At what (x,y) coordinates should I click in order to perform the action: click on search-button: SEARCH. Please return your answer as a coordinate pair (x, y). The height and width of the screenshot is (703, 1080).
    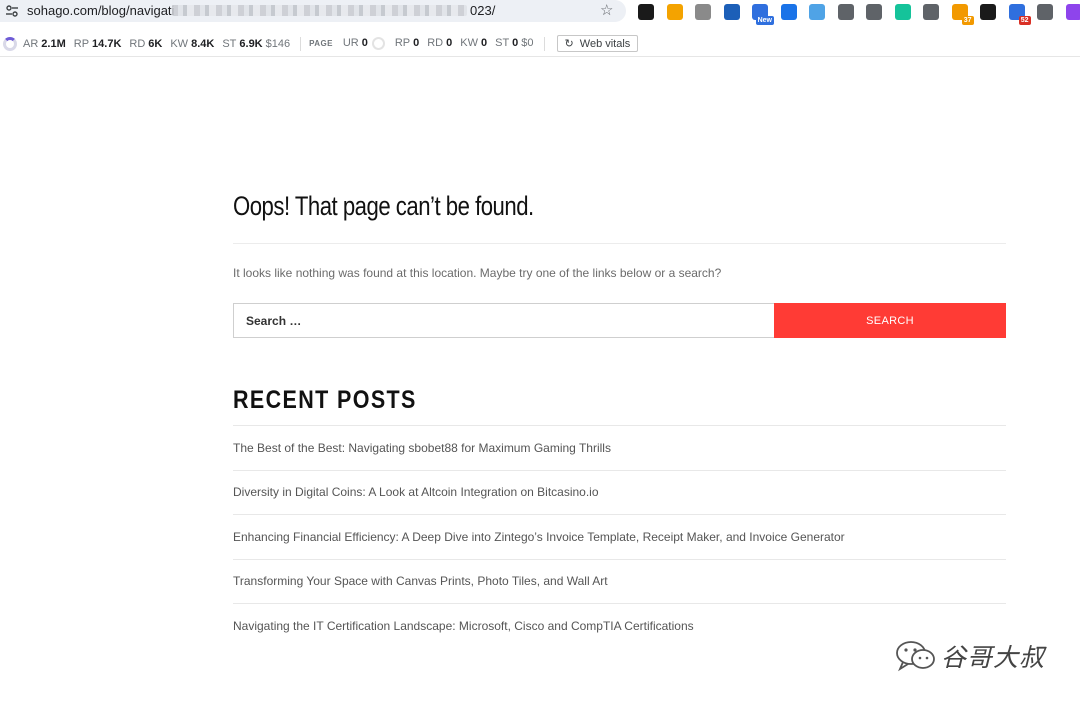
    Looking at the image, I should click on (890, 320).